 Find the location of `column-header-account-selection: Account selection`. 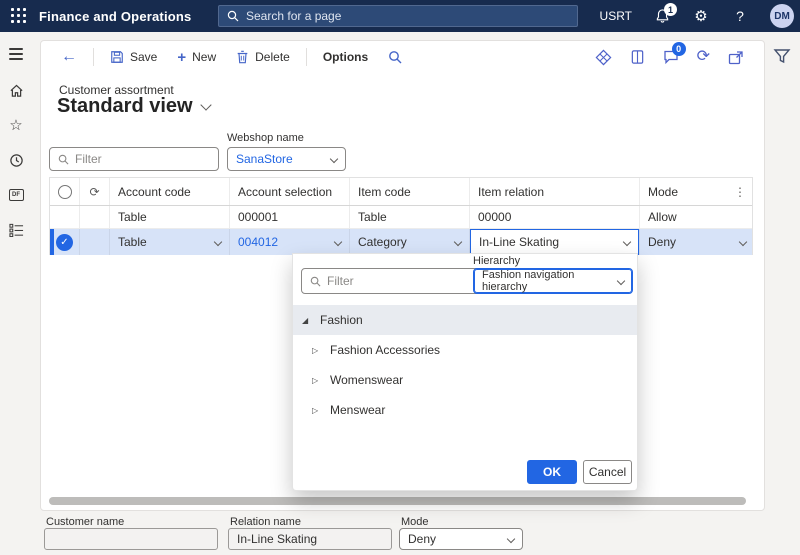

column-header-account-selection: Account selection is located at coordinates (290, 191).